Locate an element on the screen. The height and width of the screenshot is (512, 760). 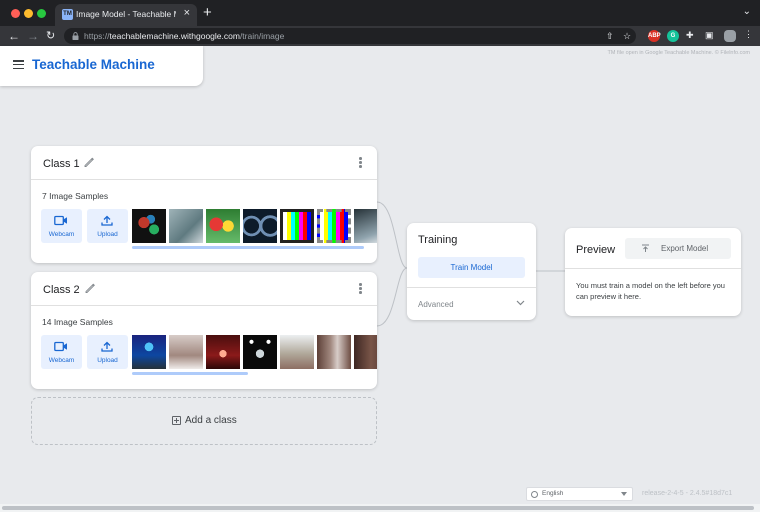
training-card: Training Train Model Advanced is located at coordinates (471, 271).